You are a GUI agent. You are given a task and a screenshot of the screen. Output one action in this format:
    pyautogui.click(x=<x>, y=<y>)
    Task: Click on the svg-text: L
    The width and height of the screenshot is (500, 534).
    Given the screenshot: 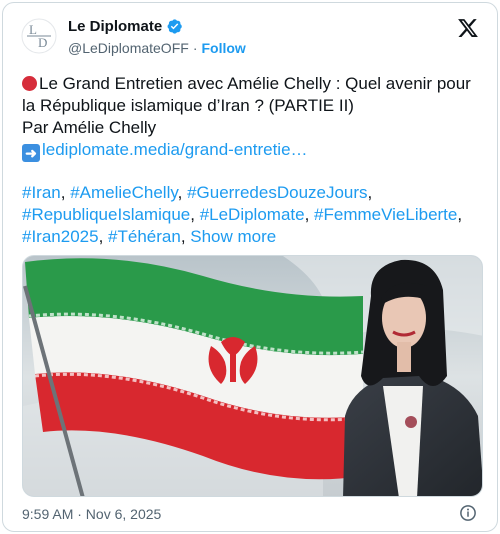 What is the action you would take?
    pyautogui.click(x=33, y=29)
    